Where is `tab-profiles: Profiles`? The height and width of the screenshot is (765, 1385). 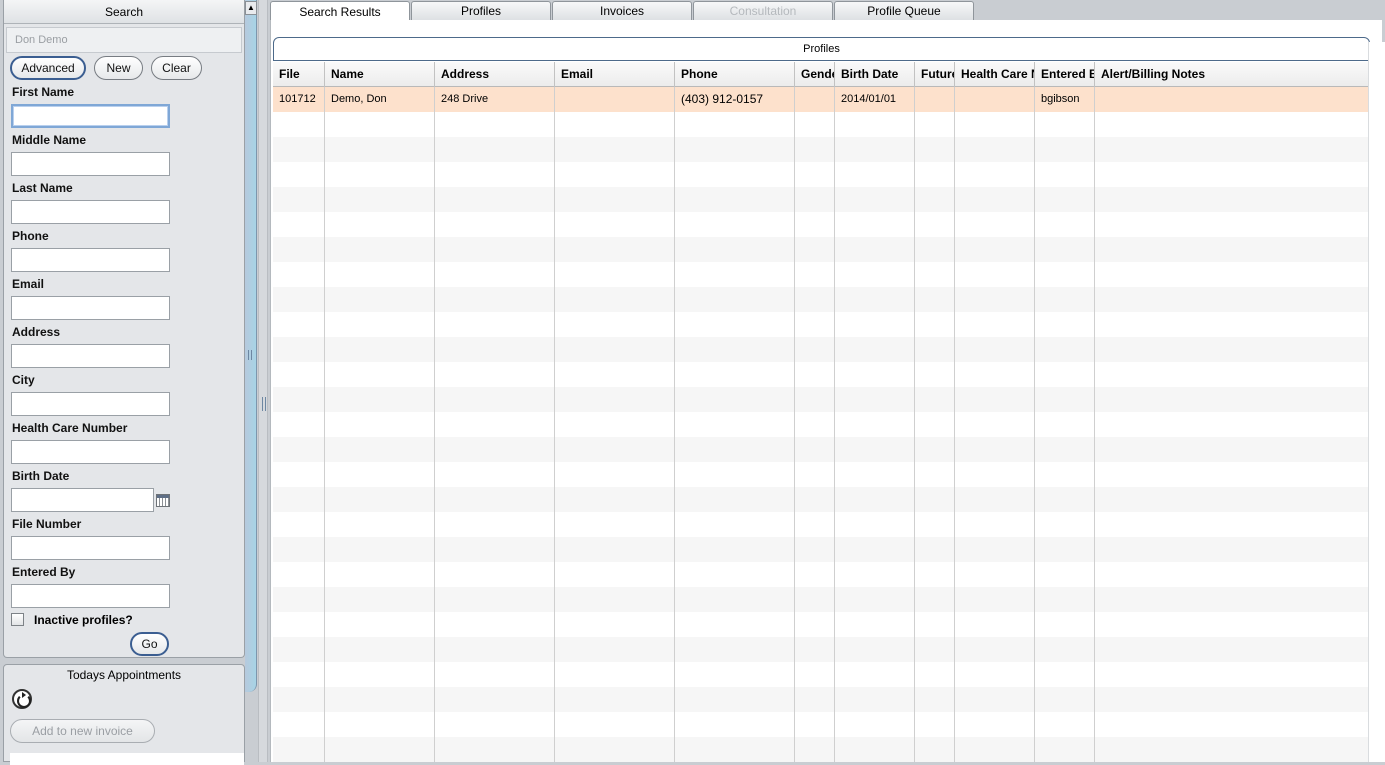
tab-profiles: Profiles is located at coordinates (481, 11).